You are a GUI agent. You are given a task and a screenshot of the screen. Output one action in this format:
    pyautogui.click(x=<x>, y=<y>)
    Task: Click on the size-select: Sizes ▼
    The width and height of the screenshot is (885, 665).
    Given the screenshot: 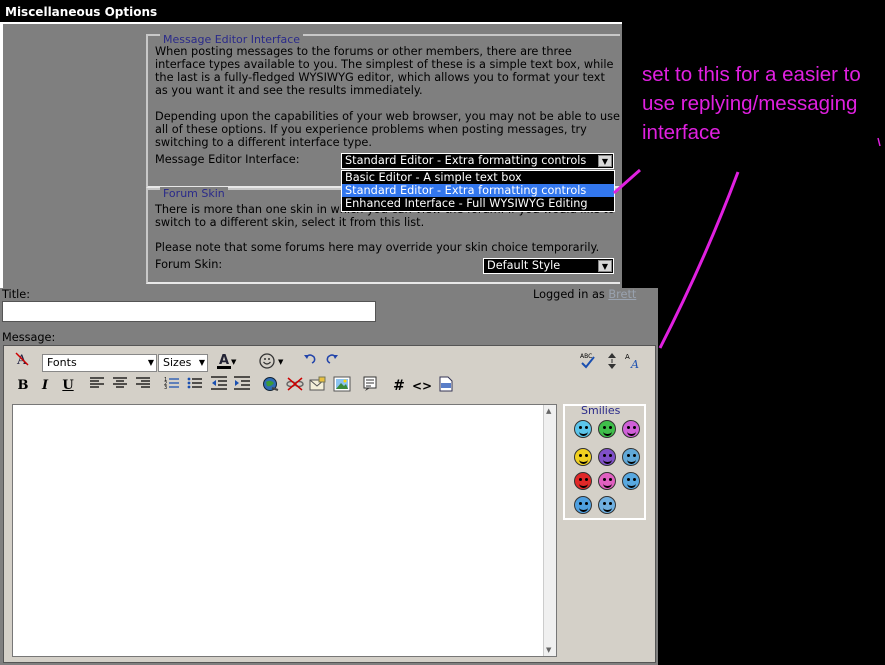 What is the action you would take?
    pyautogui.click(x=183, y=363)
    